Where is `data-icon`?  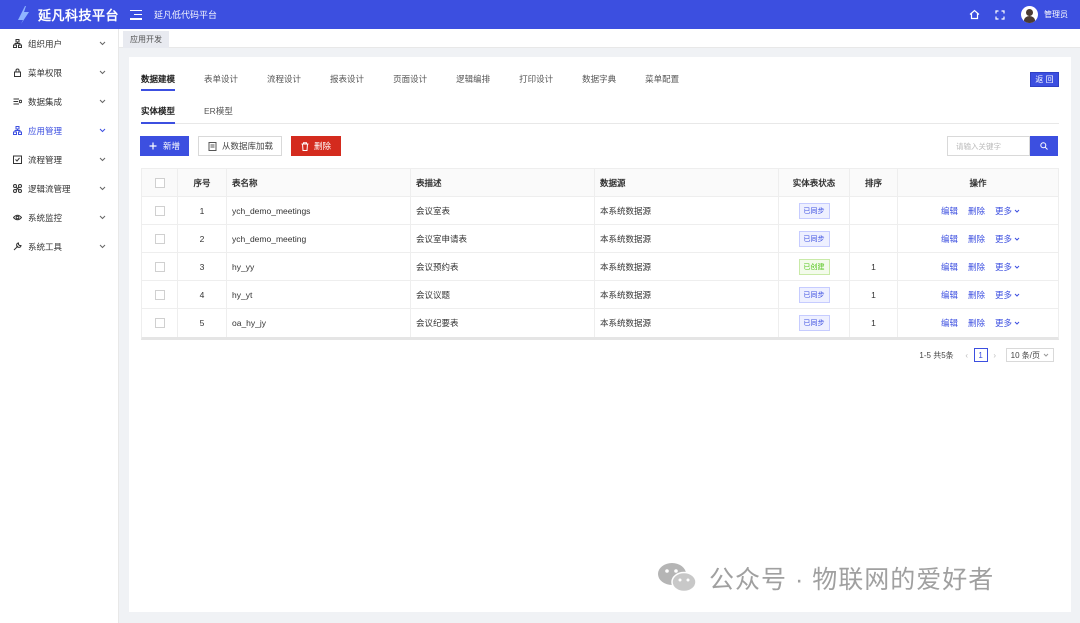 data-icon is located at coordinates (17, 101).